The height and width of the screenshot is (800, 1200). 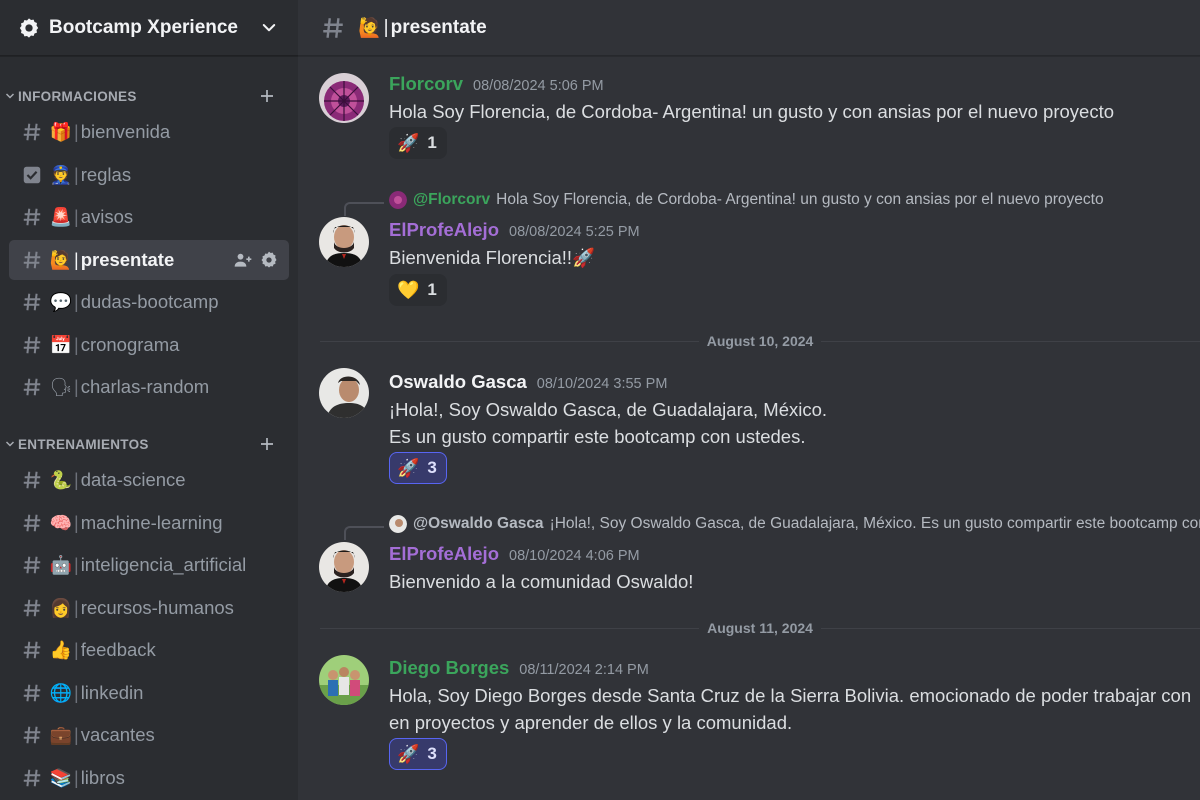 I want to click on channel-header: 🙋 | presentate, so click(x=749, y=28).